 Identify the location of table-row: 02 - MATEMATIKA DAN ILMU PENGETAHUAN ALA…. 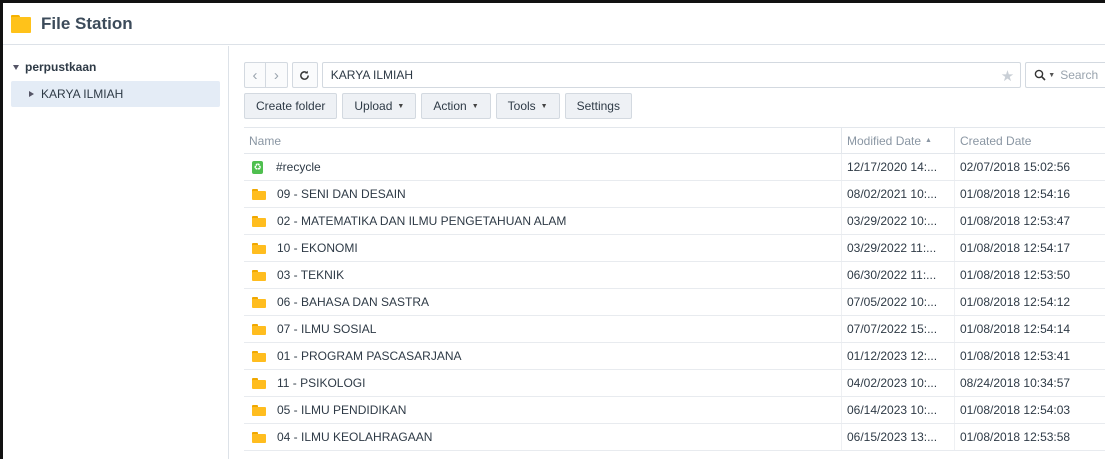
(674, 221).